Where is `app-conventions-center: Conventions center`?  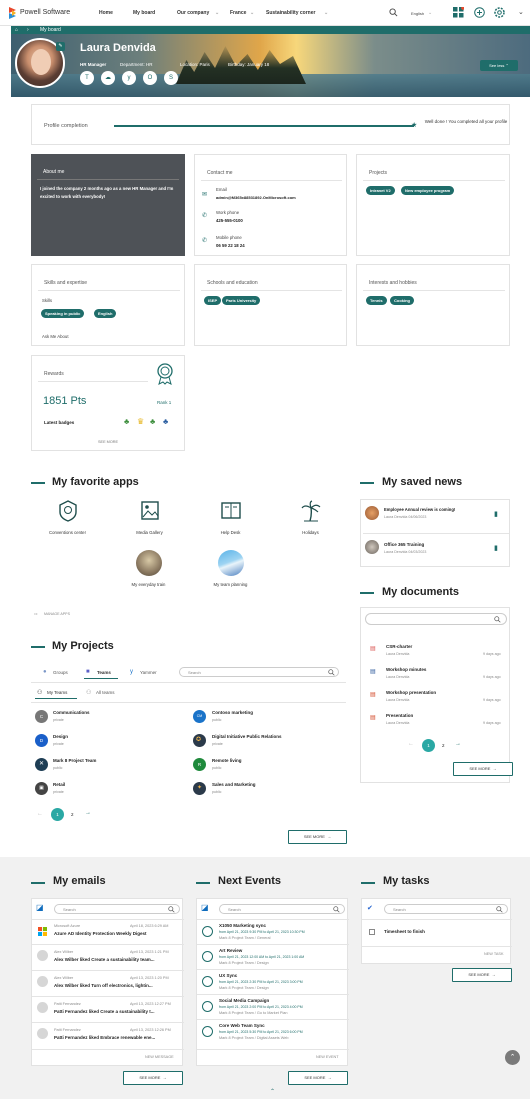
app-conventions-center: Conventions center is located at coordinates (67, 522).